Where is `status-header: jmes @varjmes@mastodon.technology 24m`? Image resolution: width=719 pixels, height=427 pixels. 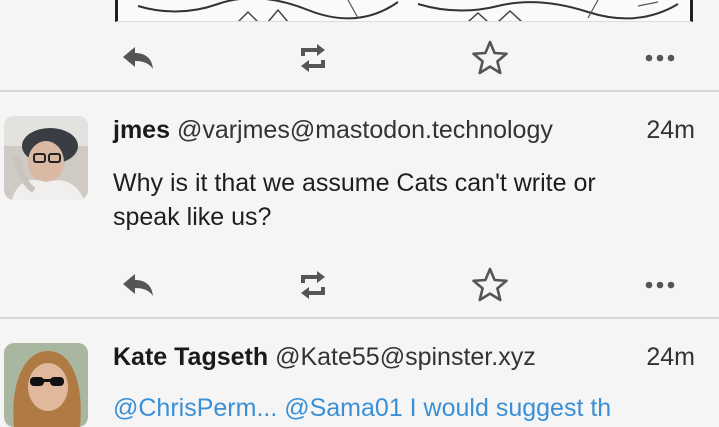
status-header: jmes @varjmes@mastodon.technology 24m is located at coordinates (404, 130).